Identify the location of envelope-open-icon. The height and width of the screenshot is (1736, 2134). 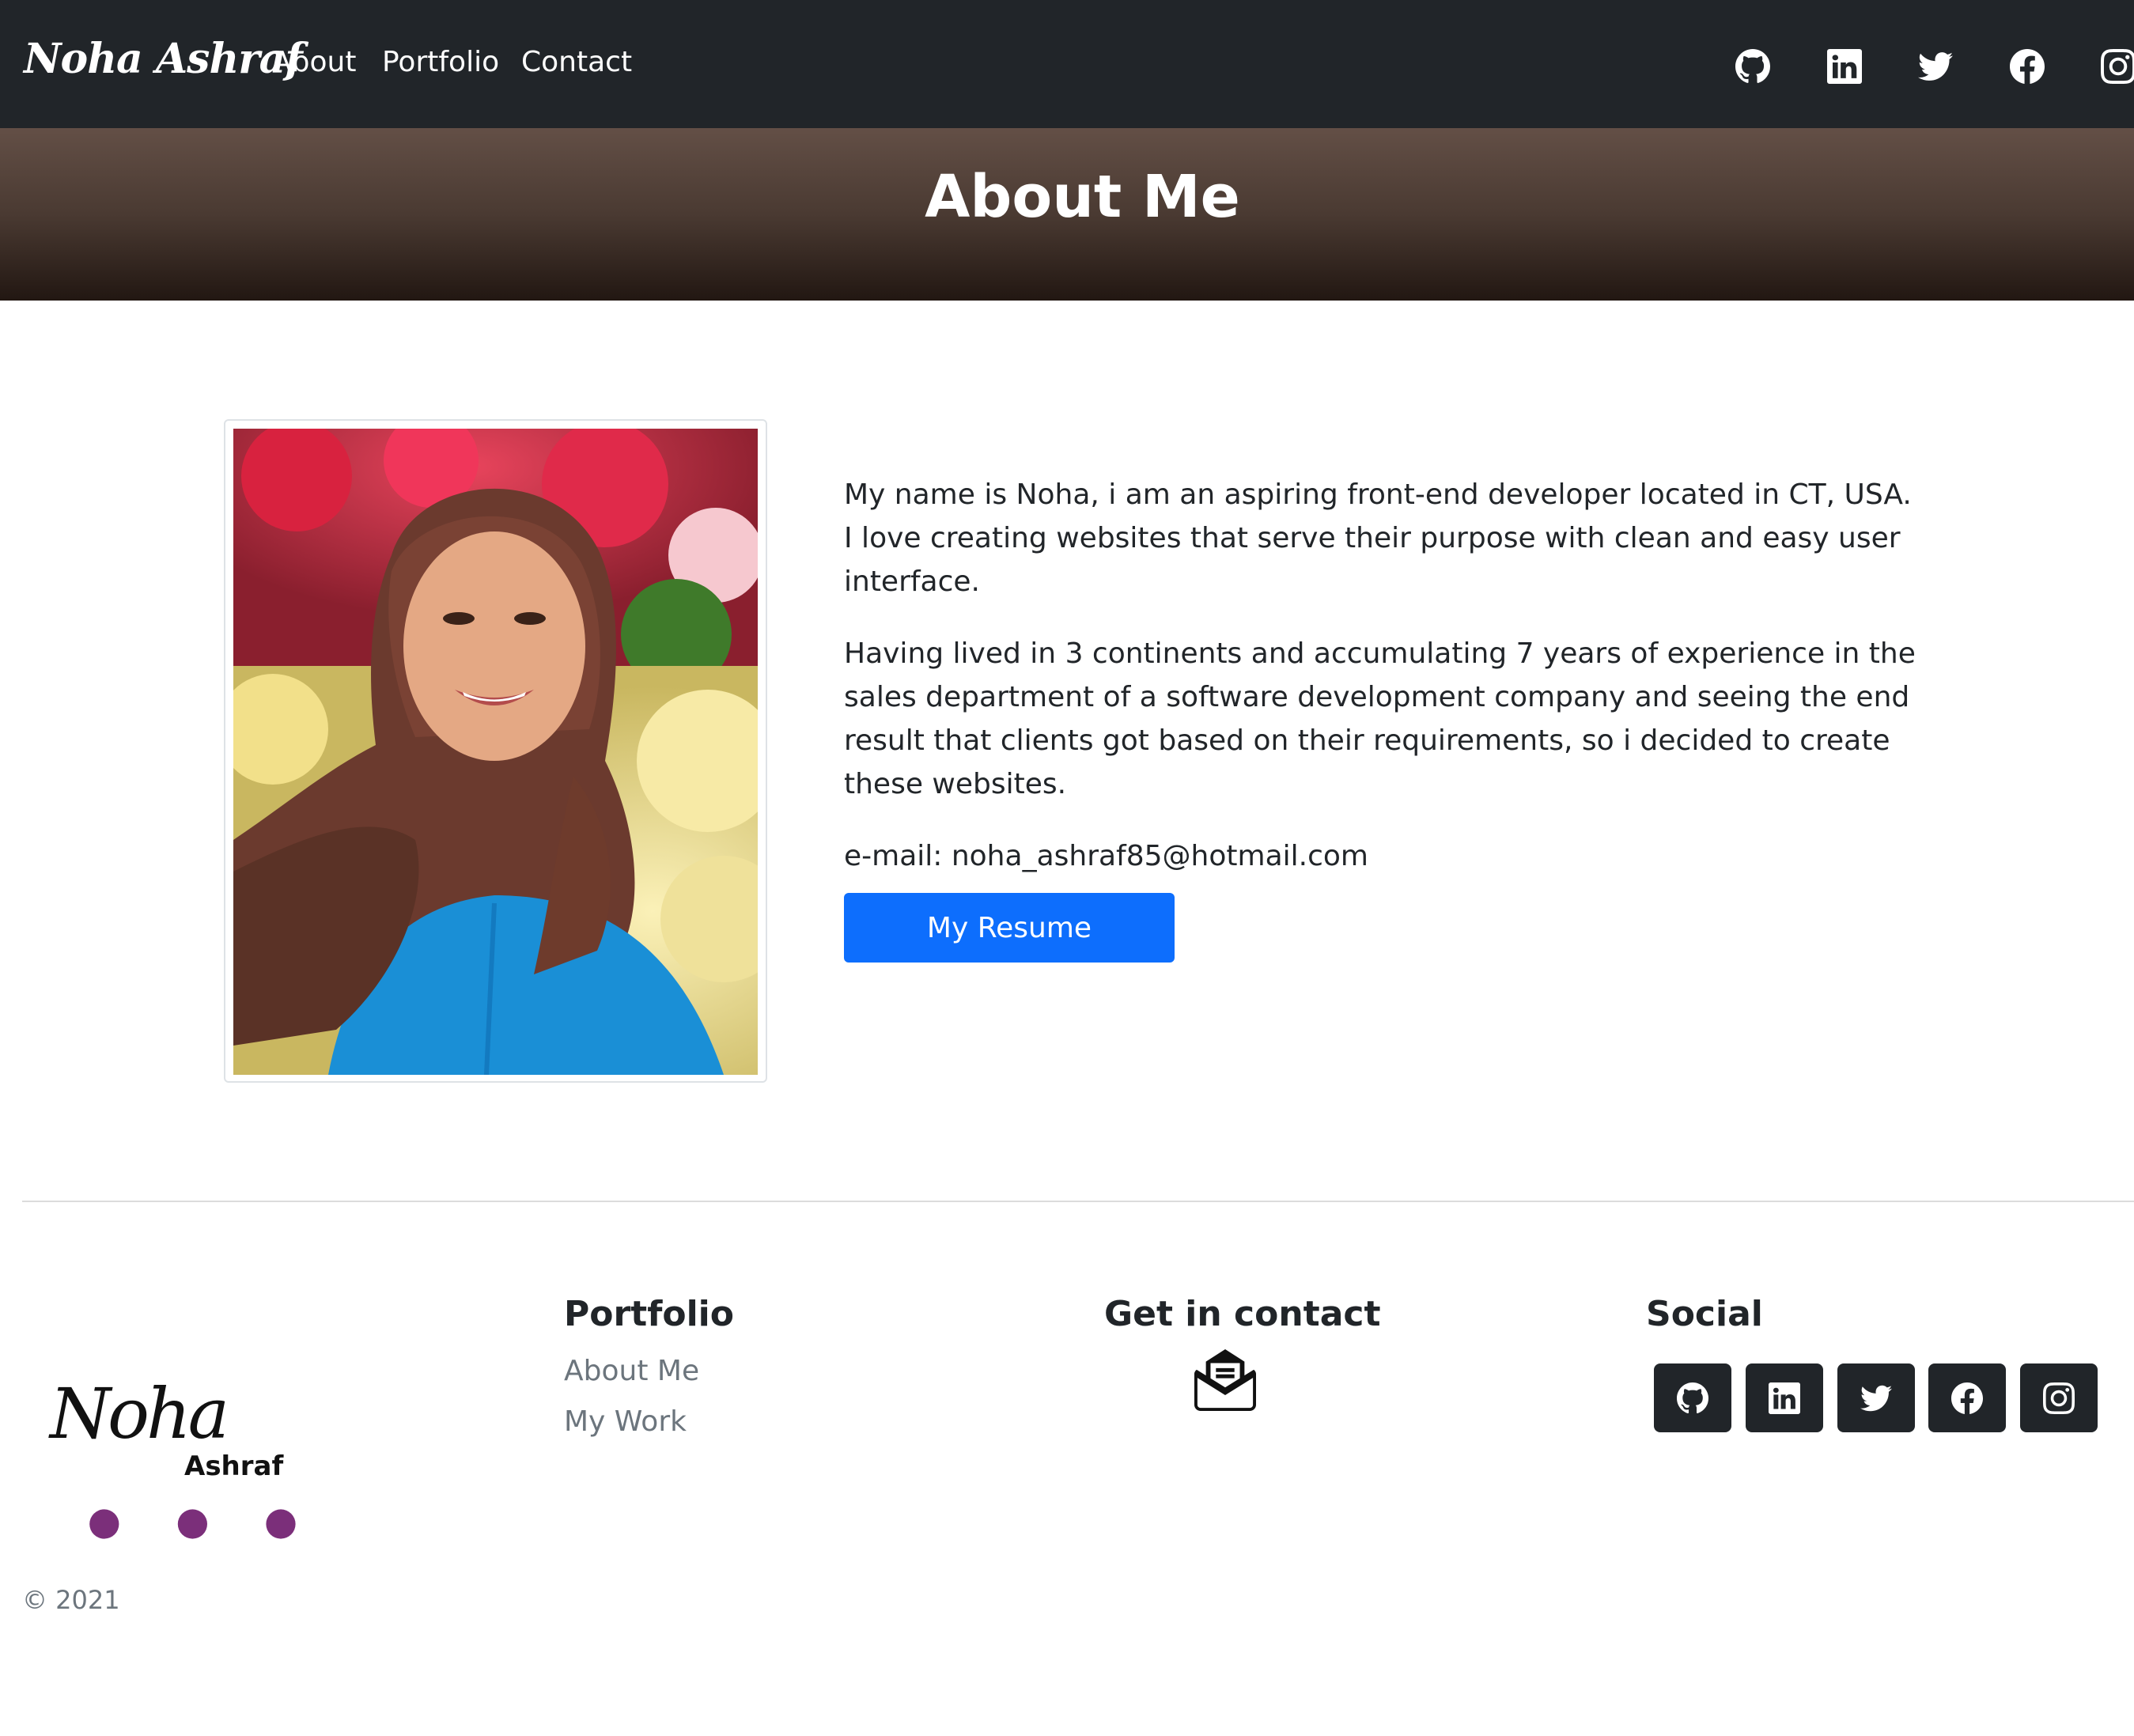
(1225, 1380).